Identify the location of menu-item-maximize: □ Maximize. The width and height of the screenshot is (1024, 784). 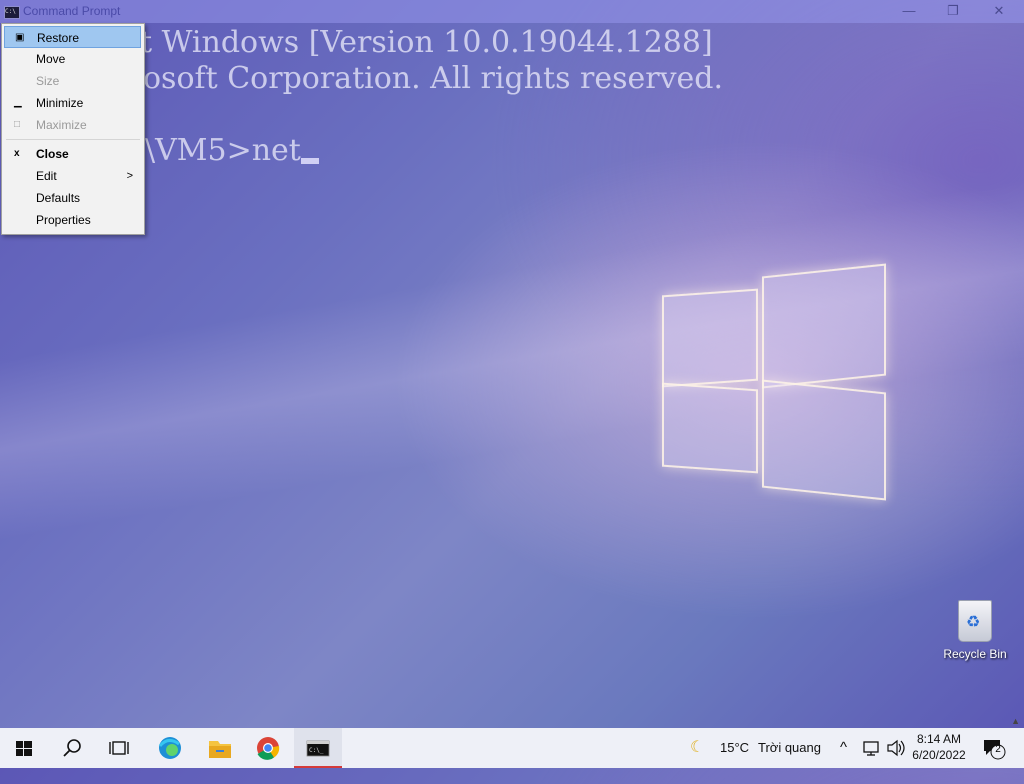
(72, 125).